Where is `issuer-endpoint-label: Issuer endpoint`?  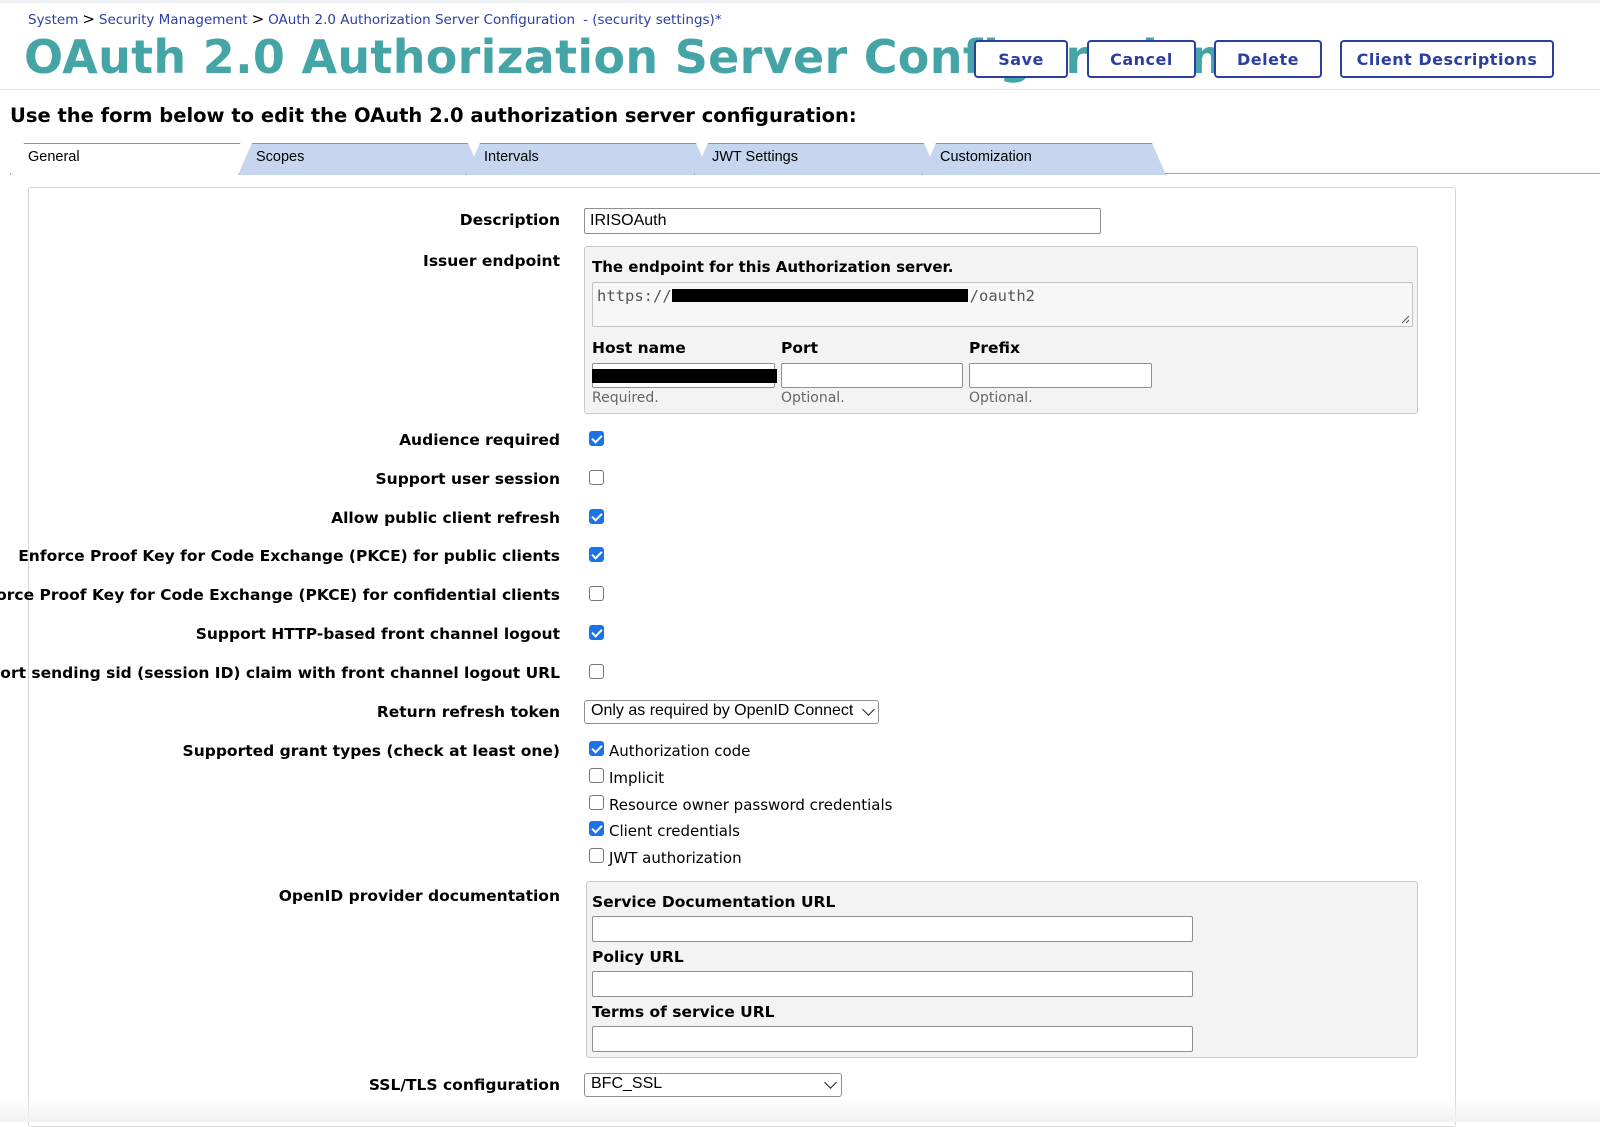
issuer-endpoint-label: Issuer endpoint is located at coordinates (491, 261).